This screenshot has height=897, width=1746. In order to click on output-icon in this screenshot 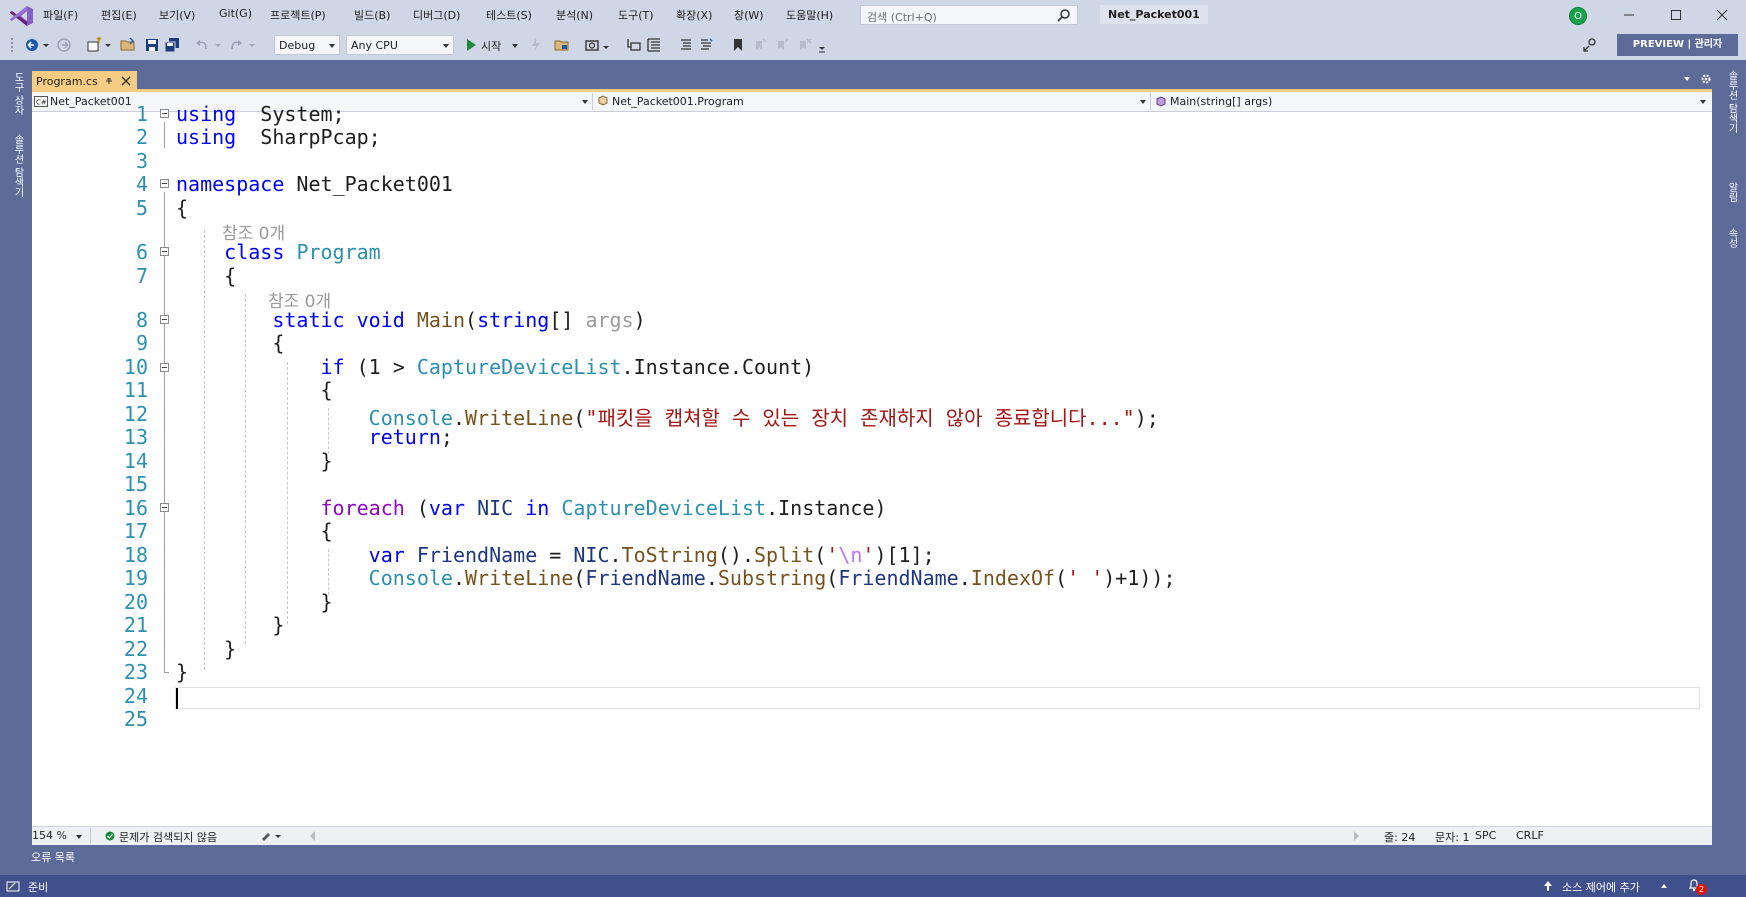, I will do `click(13, 886)`.